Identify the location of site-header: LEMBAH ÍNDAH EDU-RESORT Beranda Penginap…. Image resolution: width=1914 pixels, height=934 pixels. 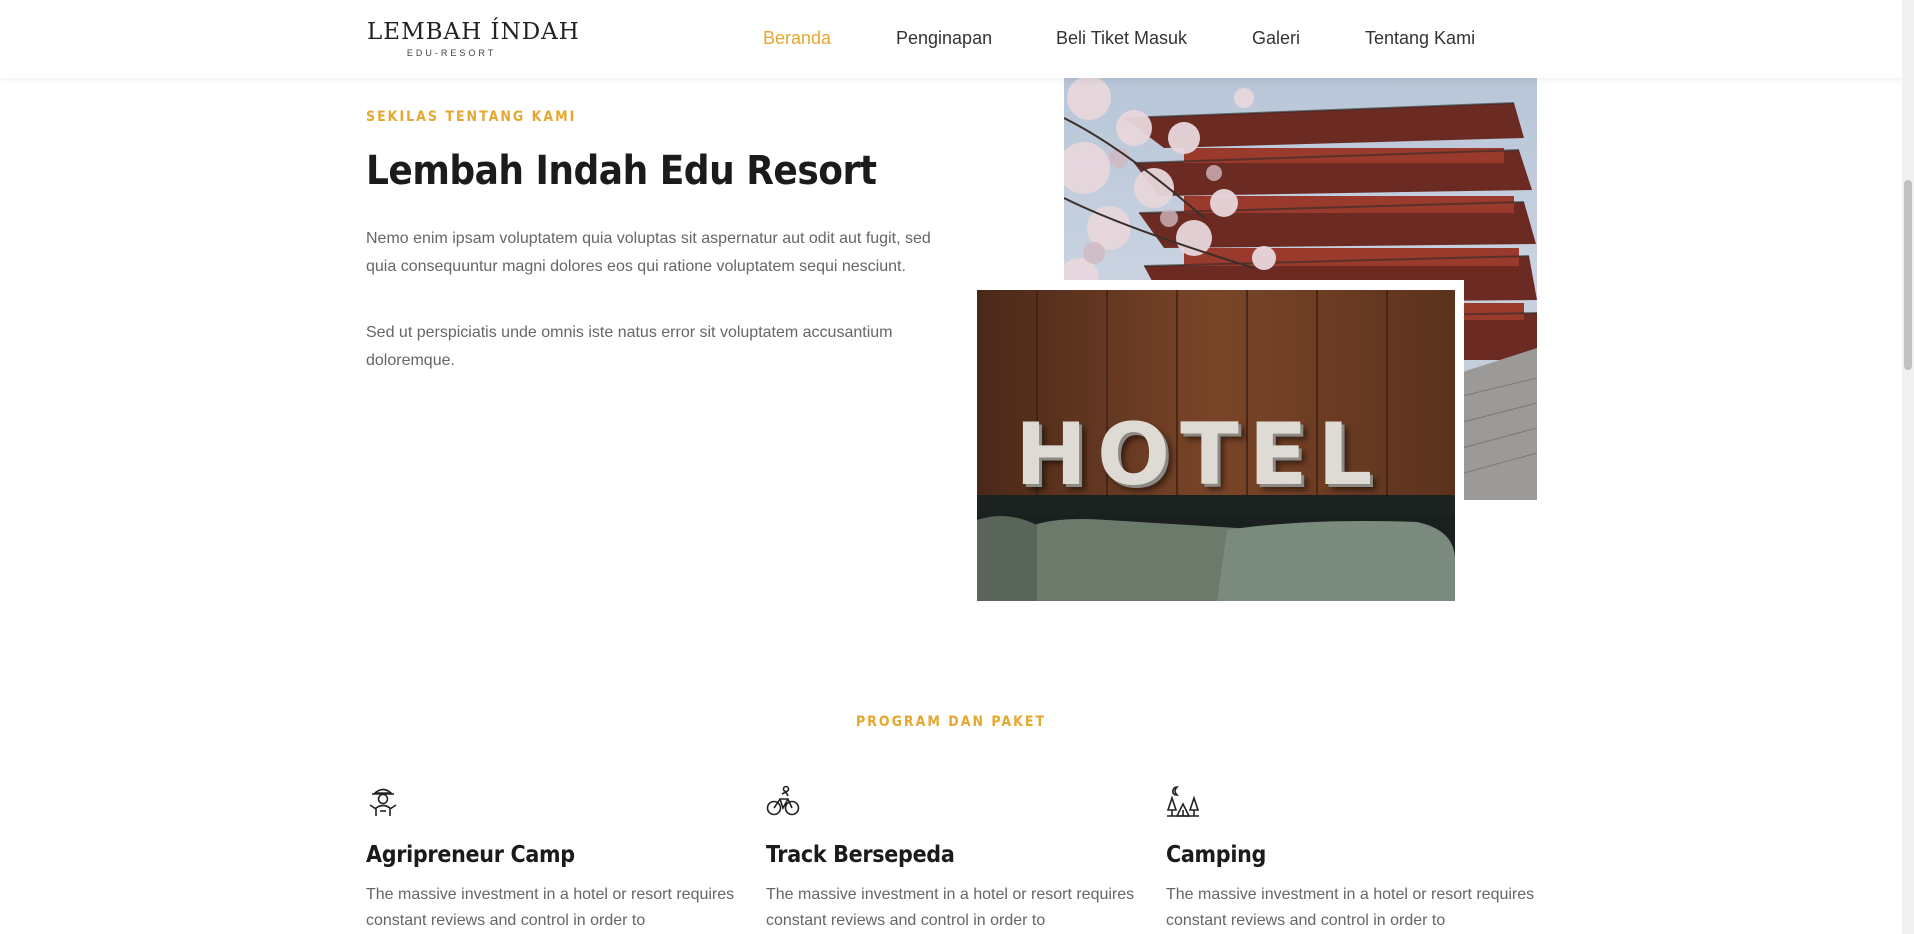
(957, 39).